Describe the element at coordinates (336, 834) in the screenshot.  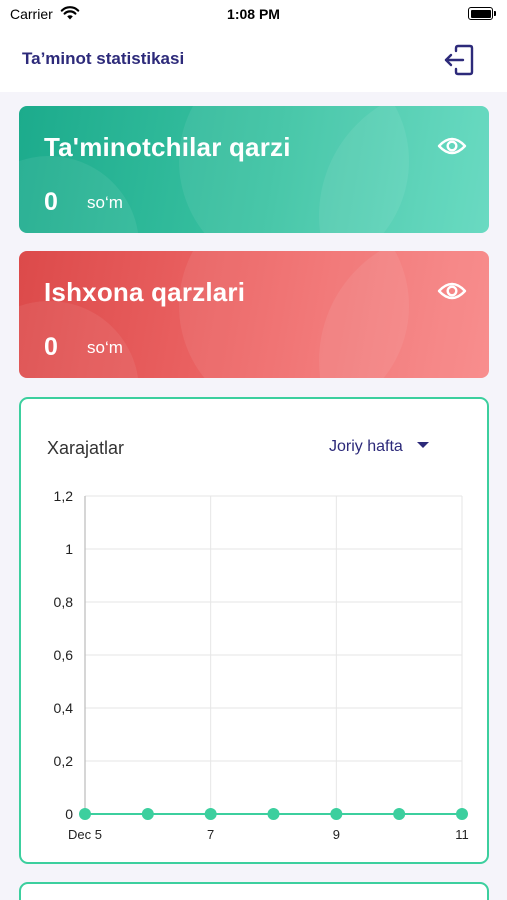
I see `x-tick-label: 9` at that location.